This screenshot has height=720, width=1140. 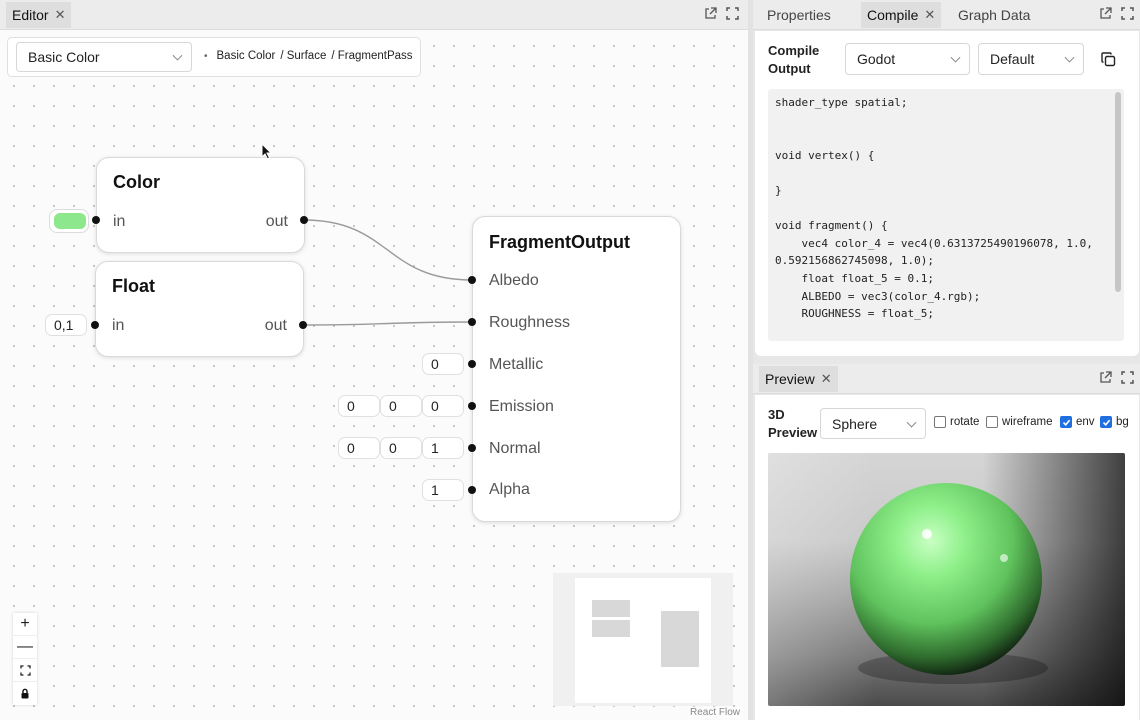 I want to click on 3d-preview-viewport, so click(x=946, y=579).